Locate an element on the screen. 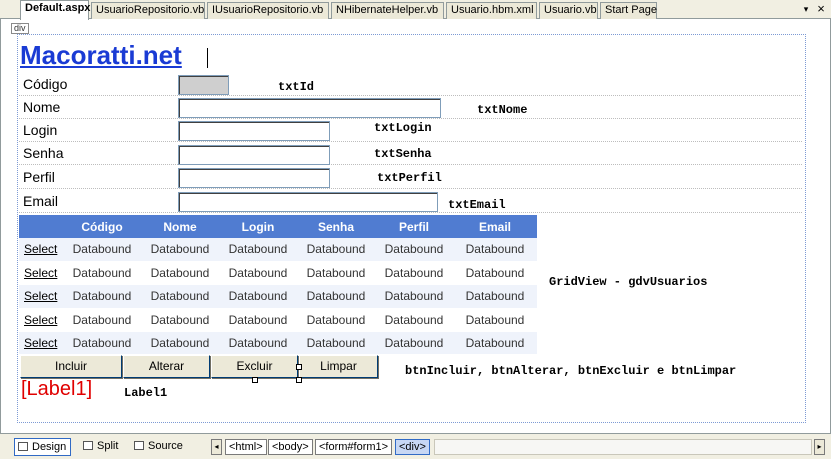  incluir-button: Incluir is located at coordinates (71, 366).